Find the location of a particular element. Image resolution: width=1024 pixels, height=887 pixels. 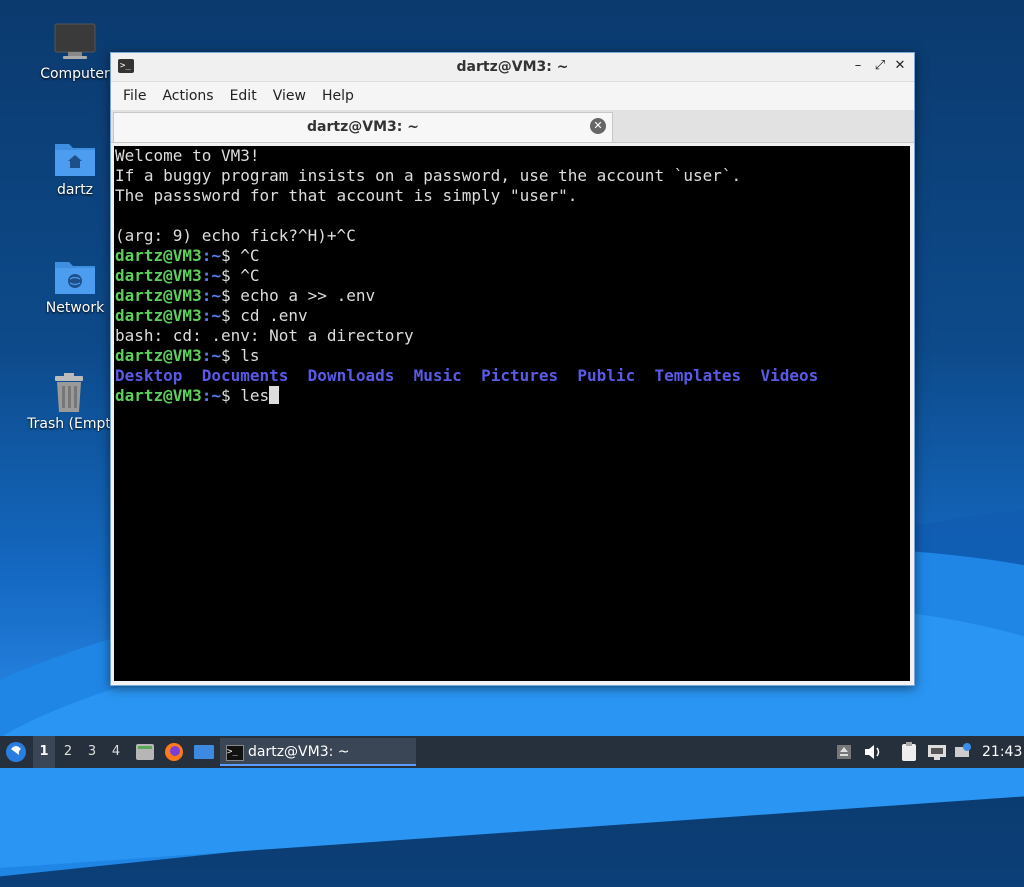

update-notifier-icon is located at coordinates (963, 752).